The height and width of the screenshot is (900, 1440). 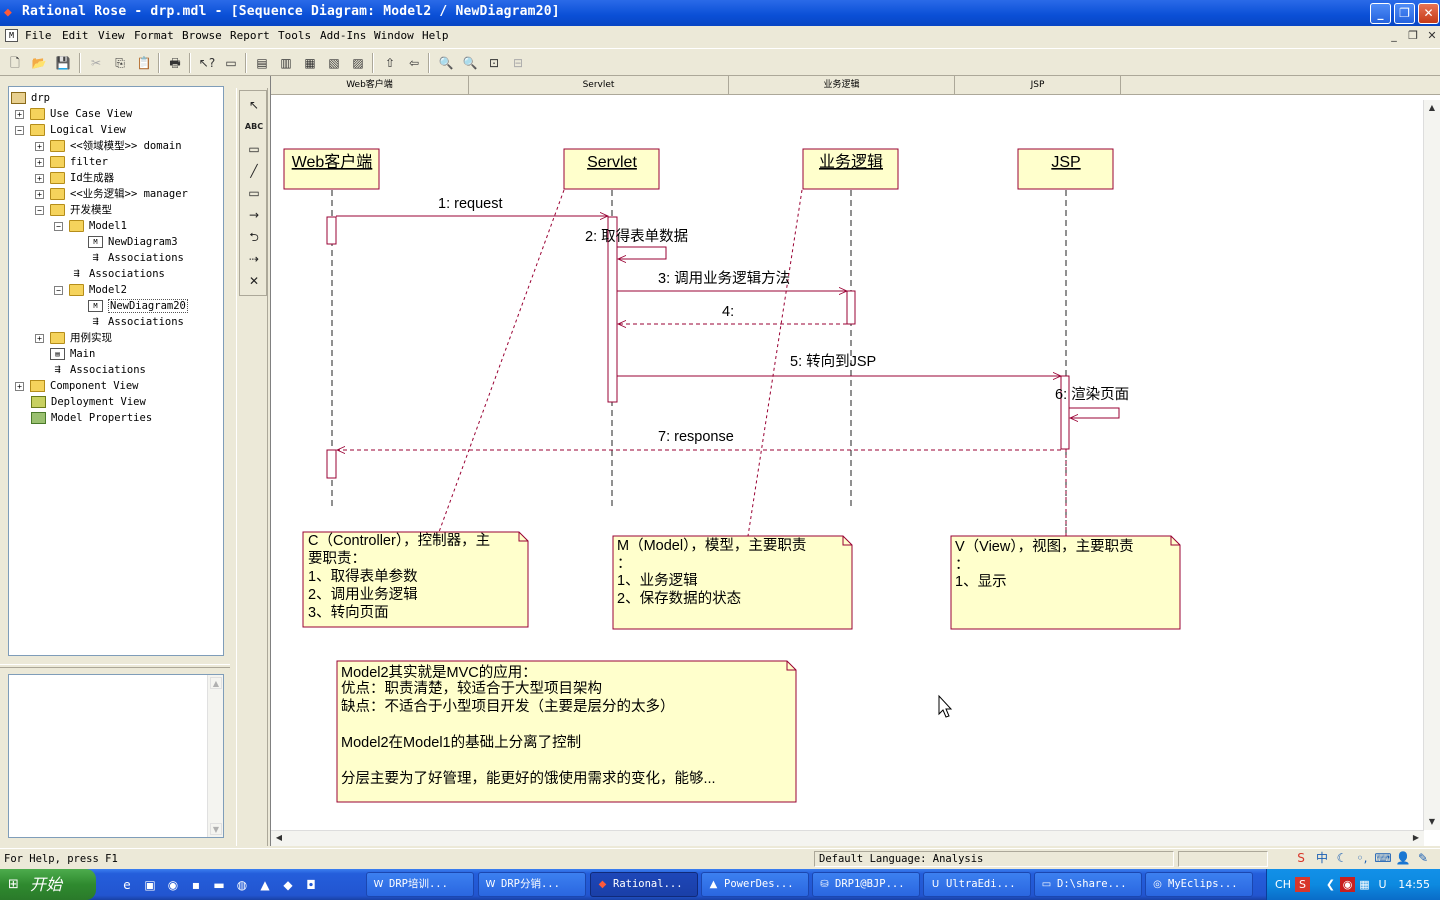 I want to click on ime-moon-icon: ☾, so click(x=1342, y=858).